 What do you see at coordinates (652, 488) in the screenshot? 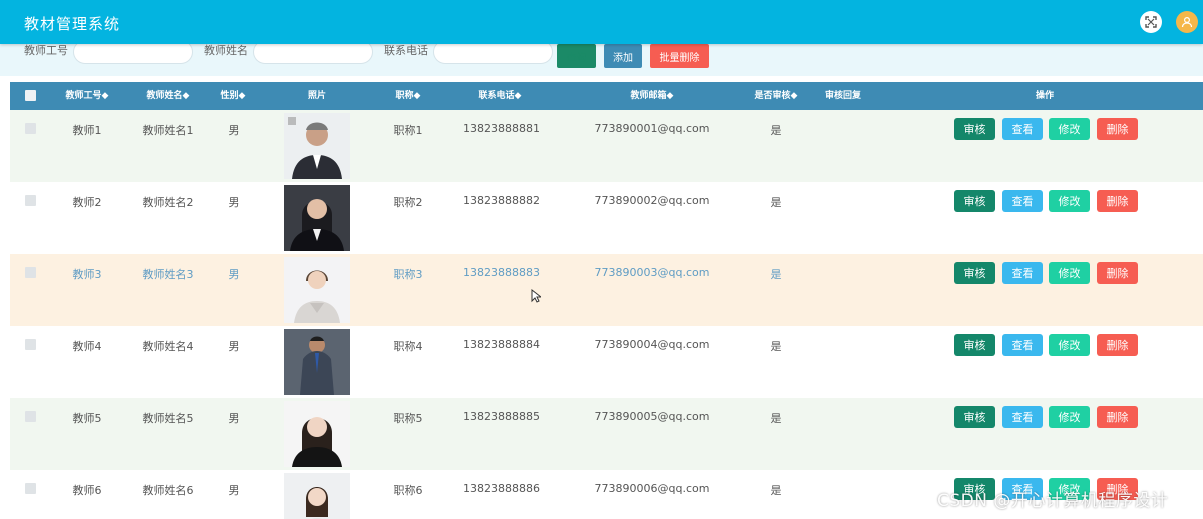
I see `cell-email: 773890006@qq.com` at bounding box center [652, 488].